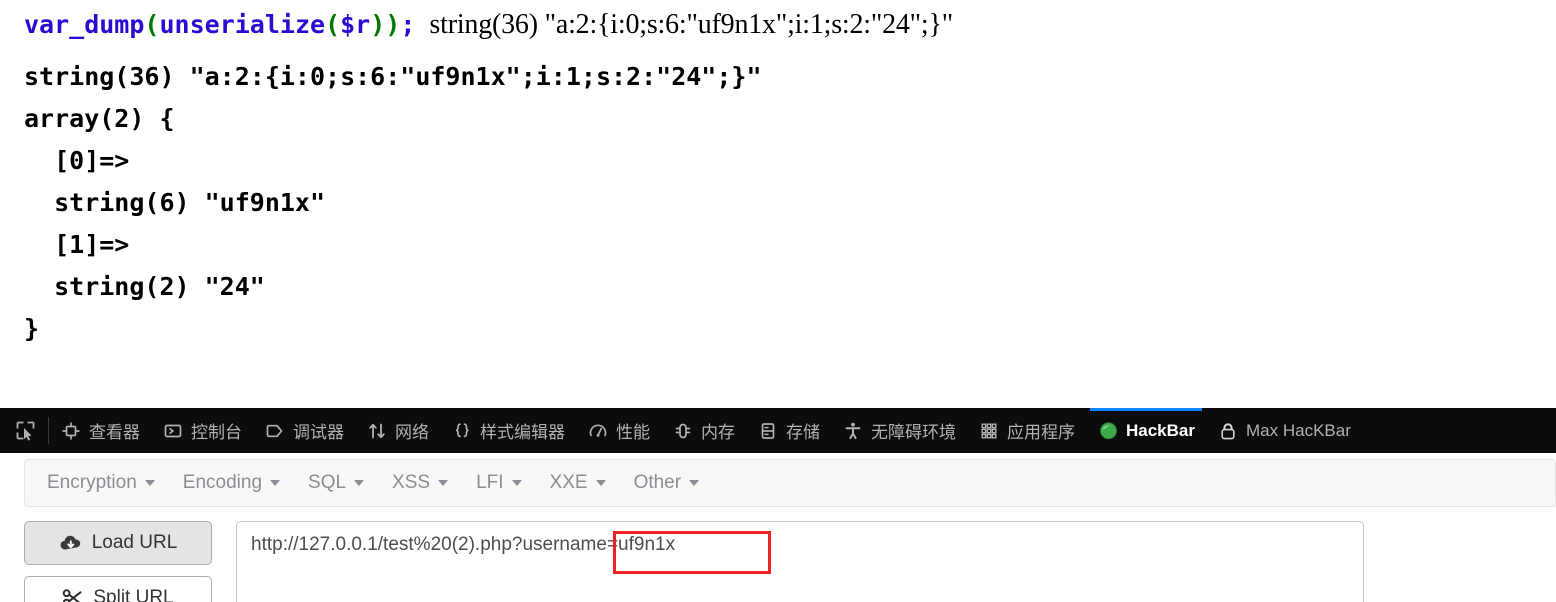 This screenshot has width=1556, height=602. What do you see at coordinates (408, 24) in the screenshot?
I see `statement-semicolon: ;` at bounding box center [408, 24].